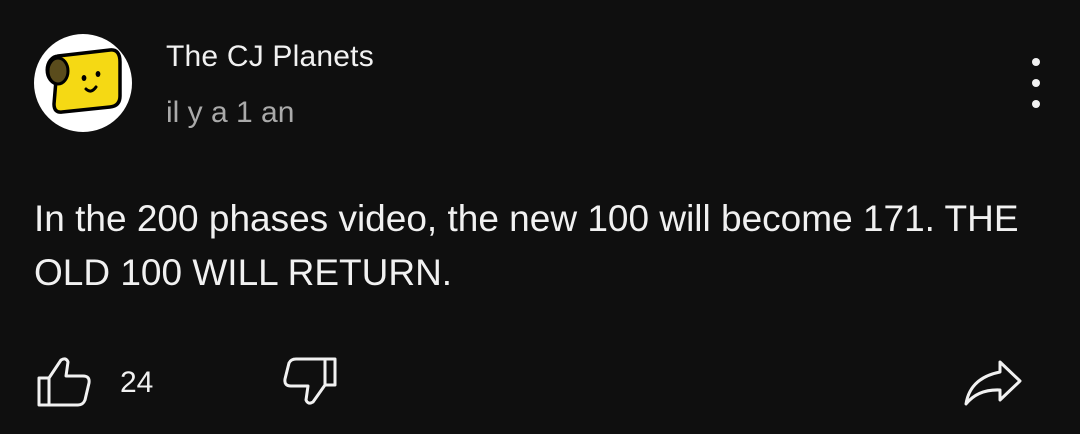  What do you see at coordinates (270, 57) in the screenshot?
I see `comment-author-name: The CJ Planets` at bounding box center [270, 57].